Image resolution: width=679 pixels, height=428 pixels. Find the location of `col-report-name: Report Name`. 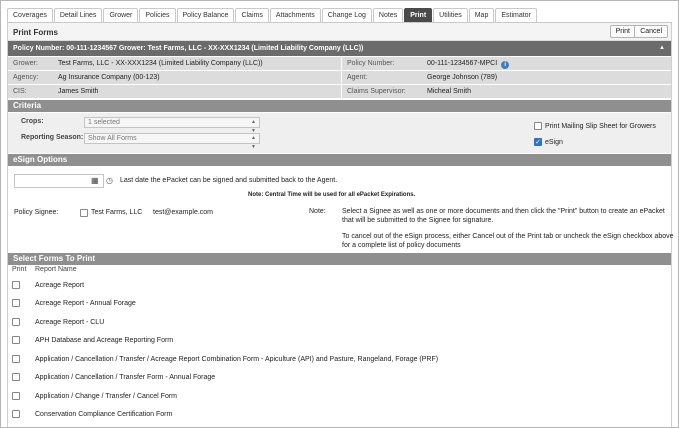

col-report-name: Report Name is located at coordinates (56, 269).